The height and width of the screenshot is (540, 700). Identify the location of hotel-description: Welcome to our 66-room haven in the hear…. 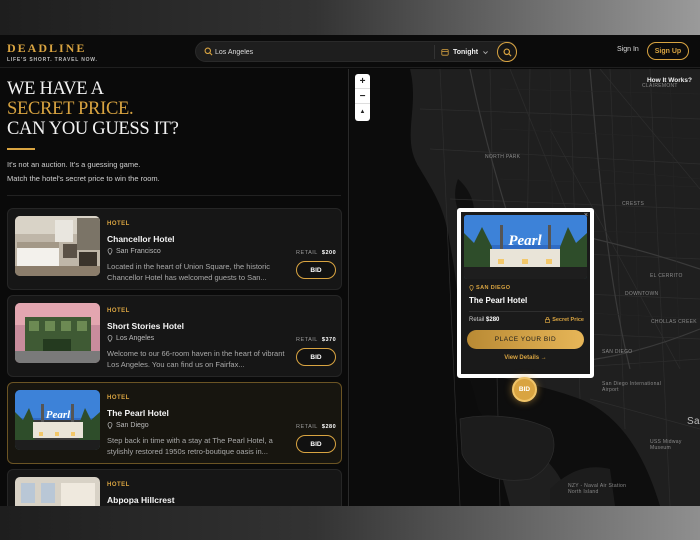
(196, 359).